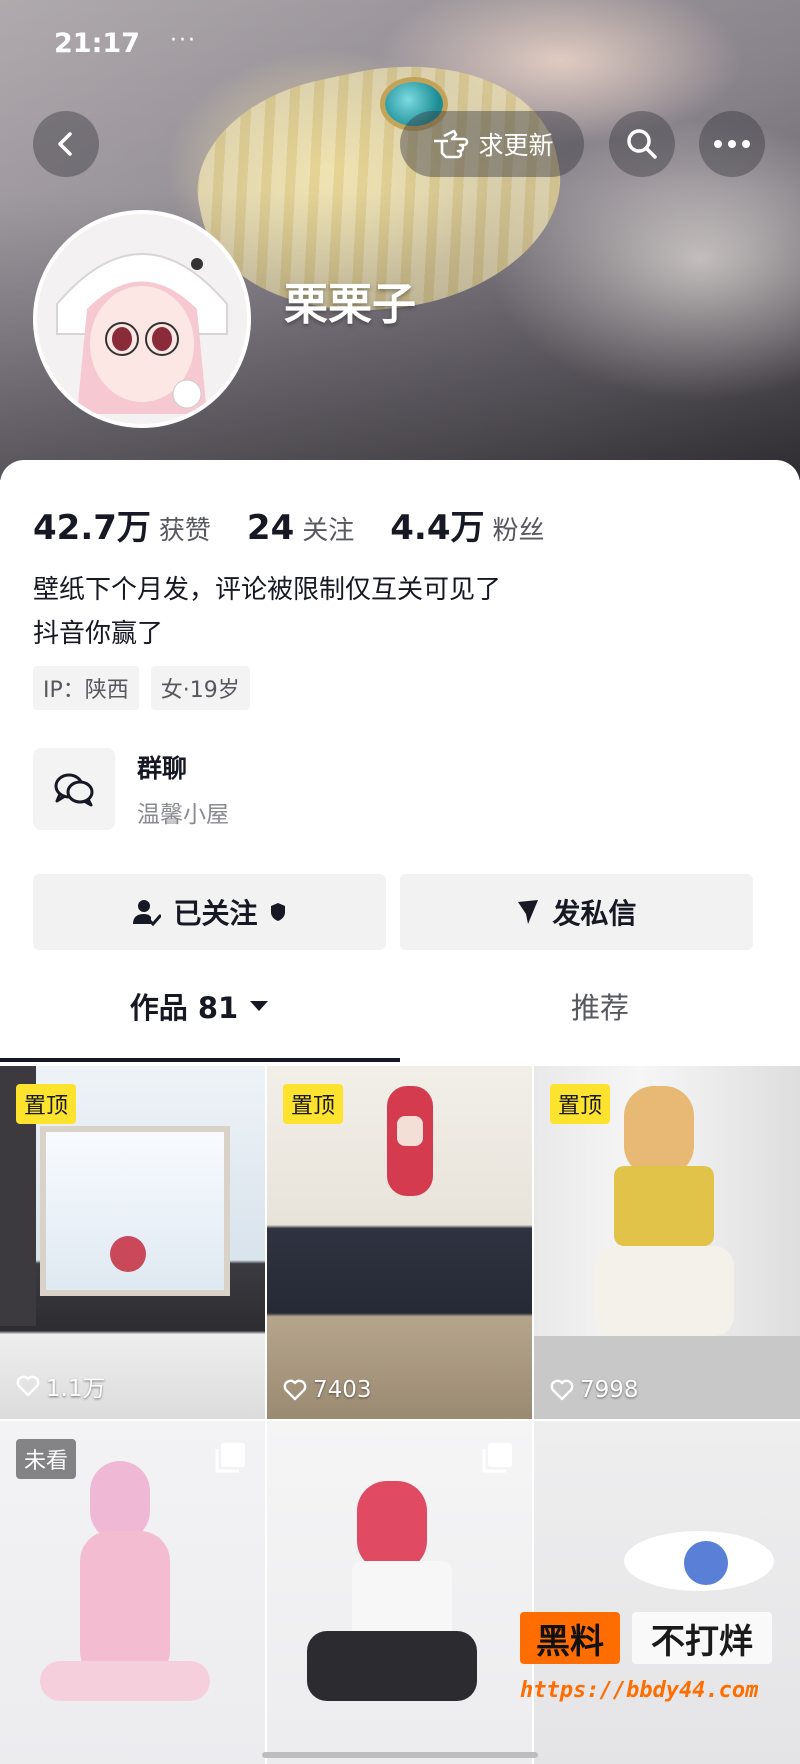  I want to click on pointing-hand-icon, so click(451, 144).